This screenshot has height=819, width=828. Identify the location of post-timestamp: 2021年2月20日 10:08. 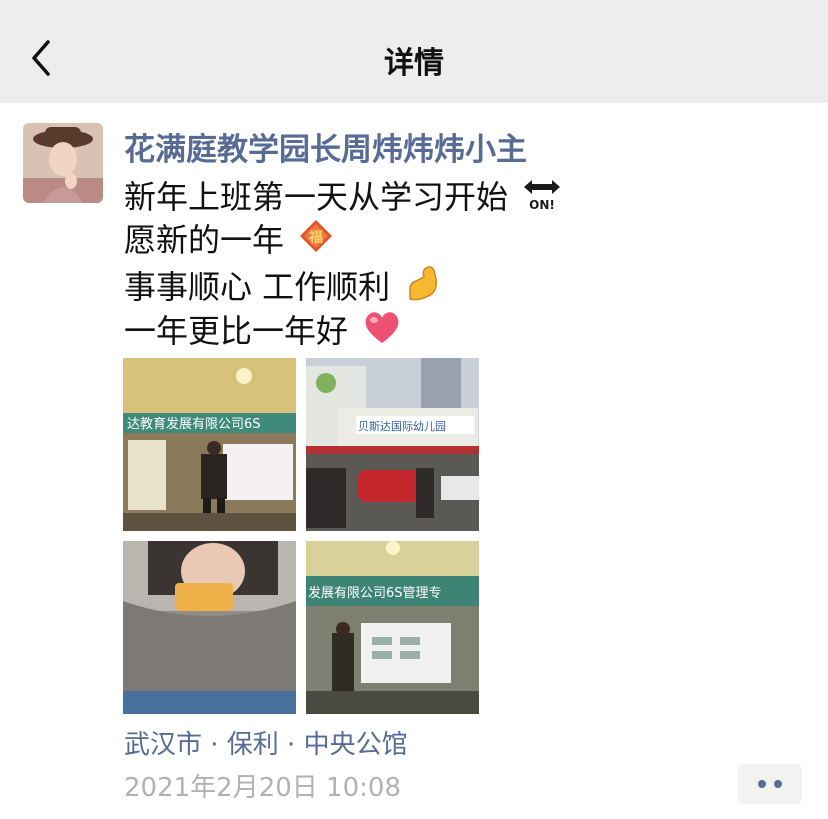
(262, 788).